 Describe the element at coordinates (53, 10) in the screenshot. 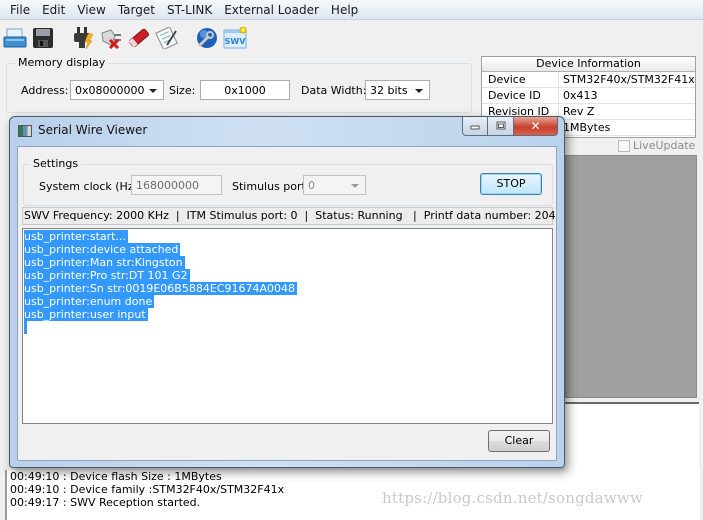

I see `menu-edit: Edit` at that location.